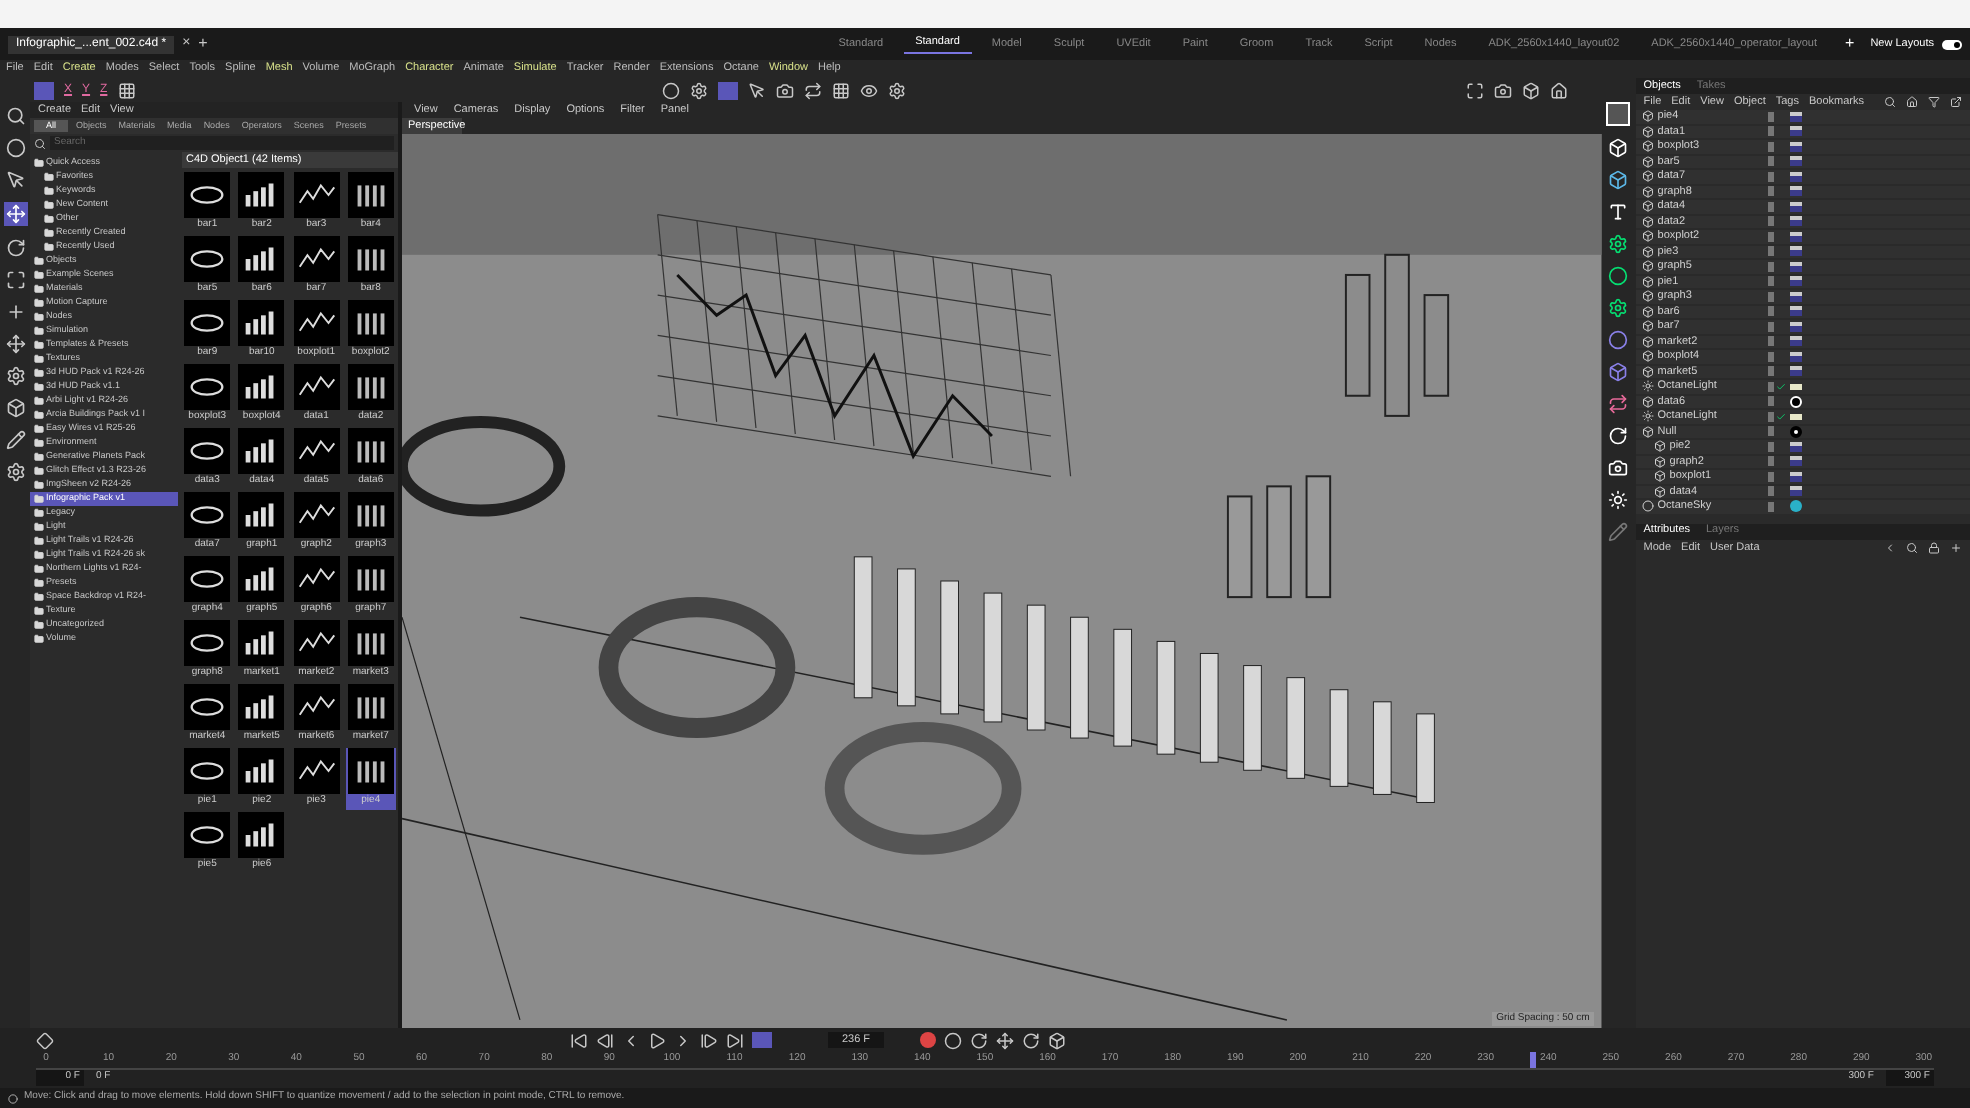  I want to click on text-icon, so click(1618, 212).